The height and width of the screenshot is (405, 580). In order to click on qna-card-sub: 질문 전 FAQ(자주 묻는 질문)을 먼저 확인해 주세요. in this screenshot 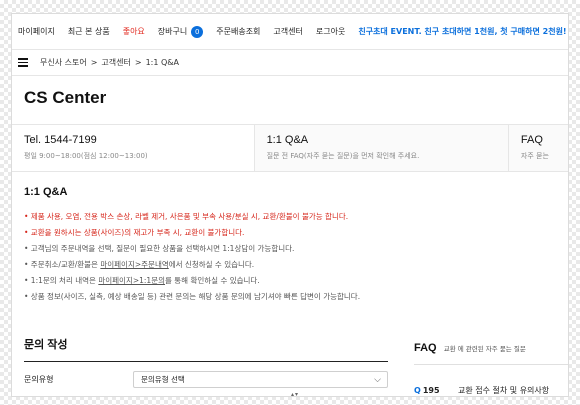, I will do `click(343, 156)`.